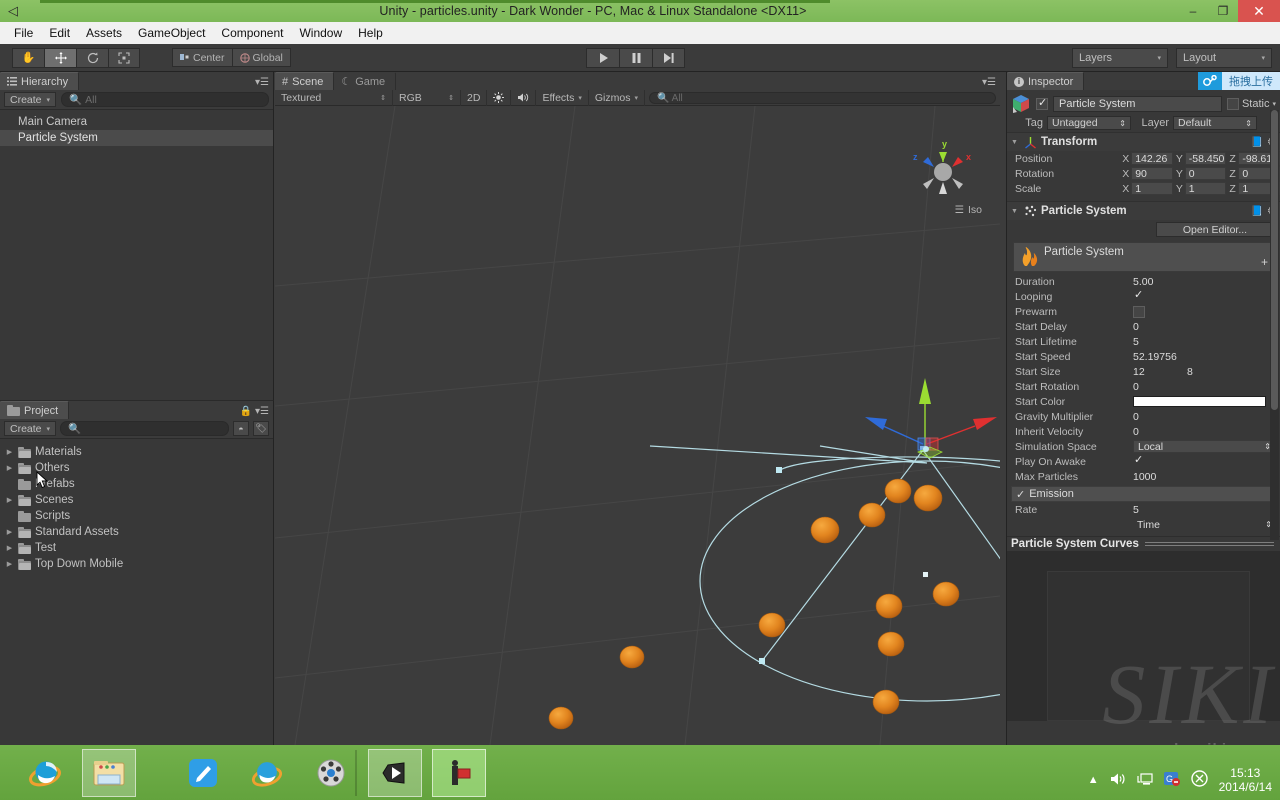 This screenshot has height=800, width=1280. I want to click on menu-edit: Edit, so click(59, 33).